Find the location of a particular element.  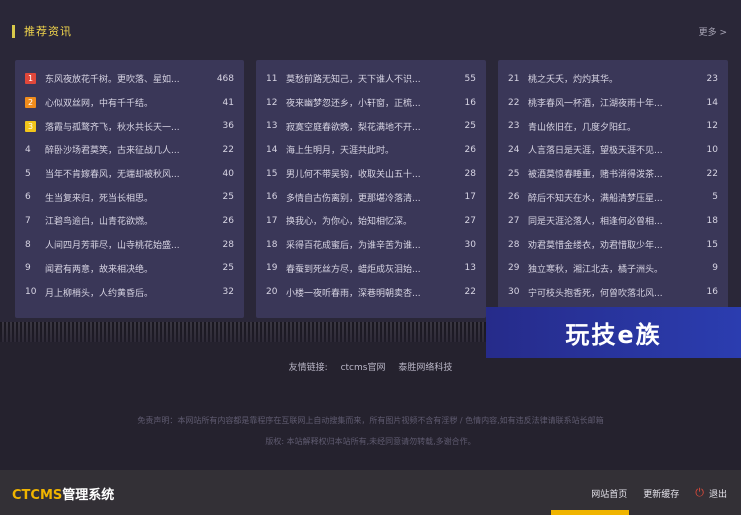

news-row: 13 寂寞空庭春欲晚，梨花满地不开... 25 is located at coordinates (371, 126).